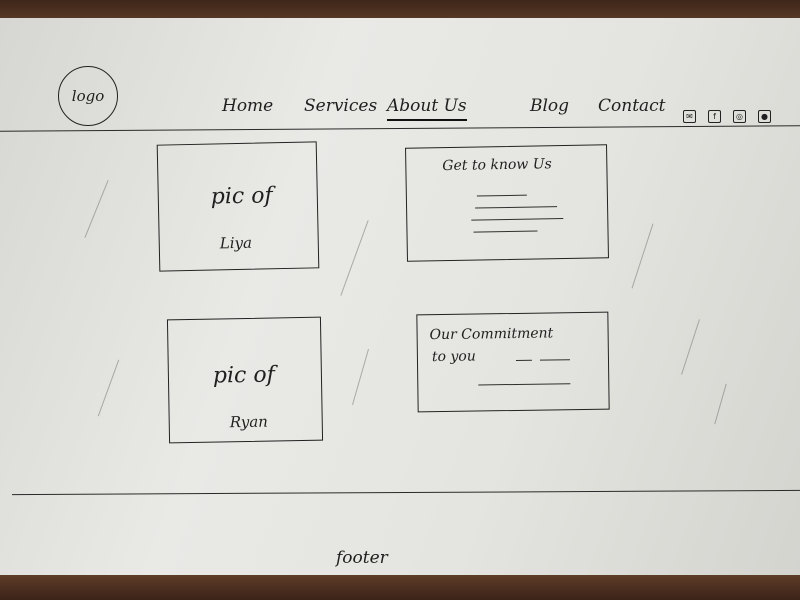 This screenshot has width=800, height=600. Describe the element at coordinates (400, 128) in the screenshot. I see `header-divider` at that location.